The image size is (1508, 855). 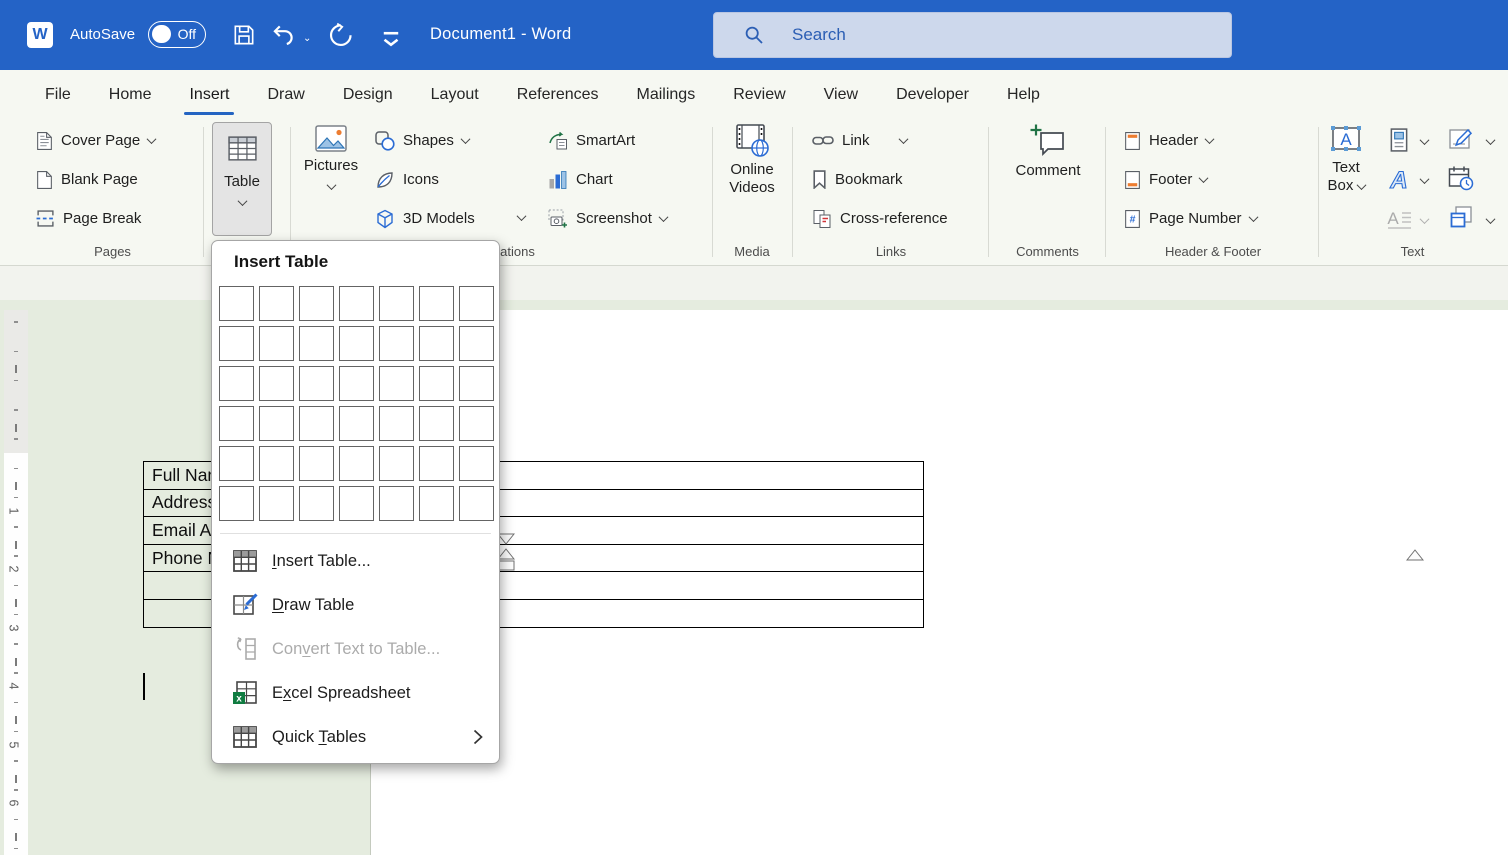 I want to click on footer-button: Footer, so click(x=1166, y=179).